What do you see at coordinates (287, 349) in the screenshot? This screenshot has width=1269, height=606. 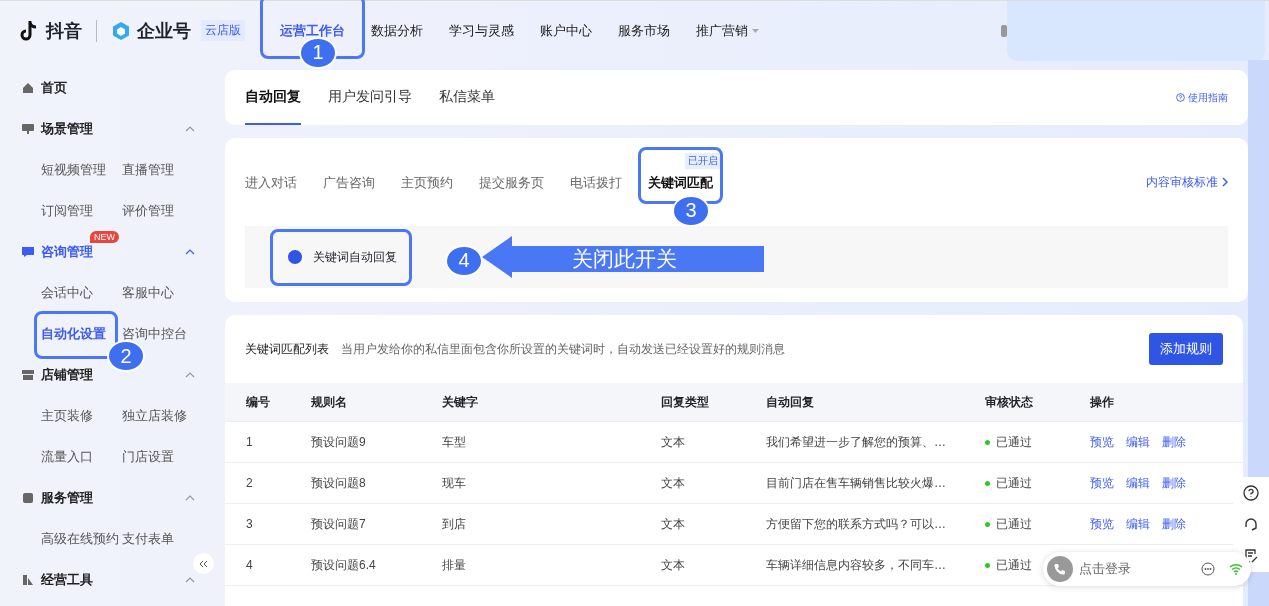 I see `table-title: 关键词匹配列表` at bounding box center [287, 349].